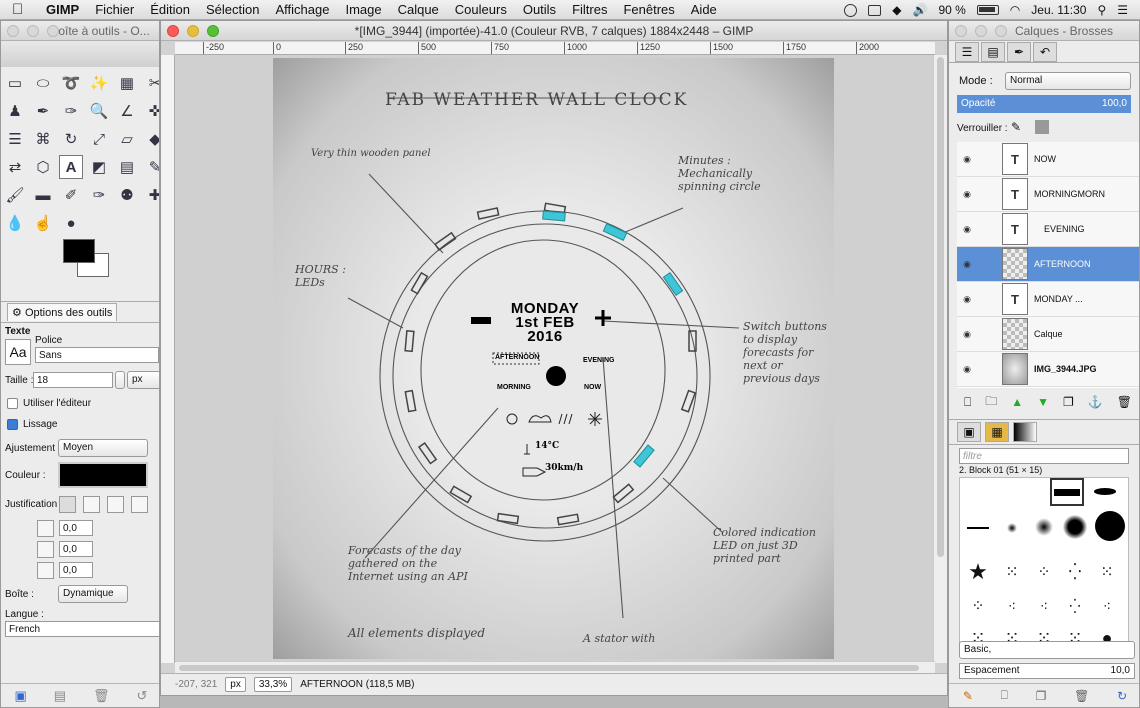 This screenshot has height=708, width=1140. Describe the element at coordinates (1017, 402) in the screenshot. I see `raise-layer-icon: ▲` at that location.